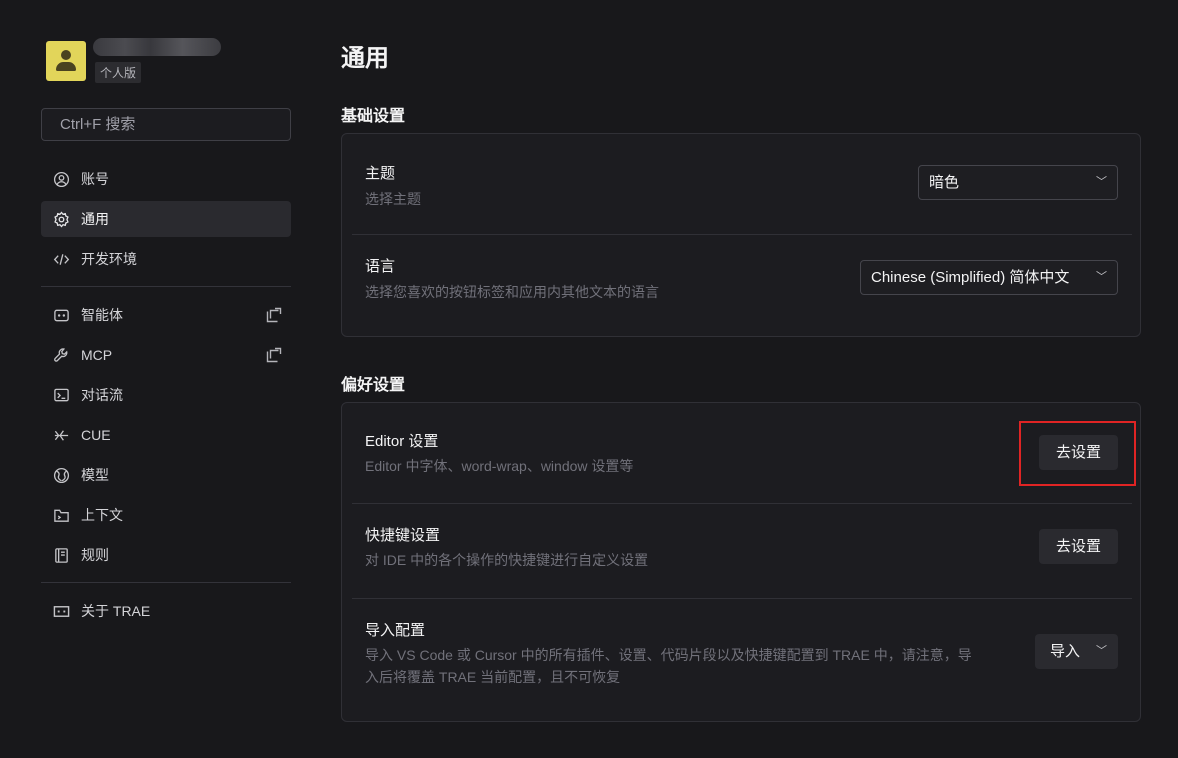 This screenshot has height=758, width=1178. I want to click on user-circle-icon, so click(61, 179).